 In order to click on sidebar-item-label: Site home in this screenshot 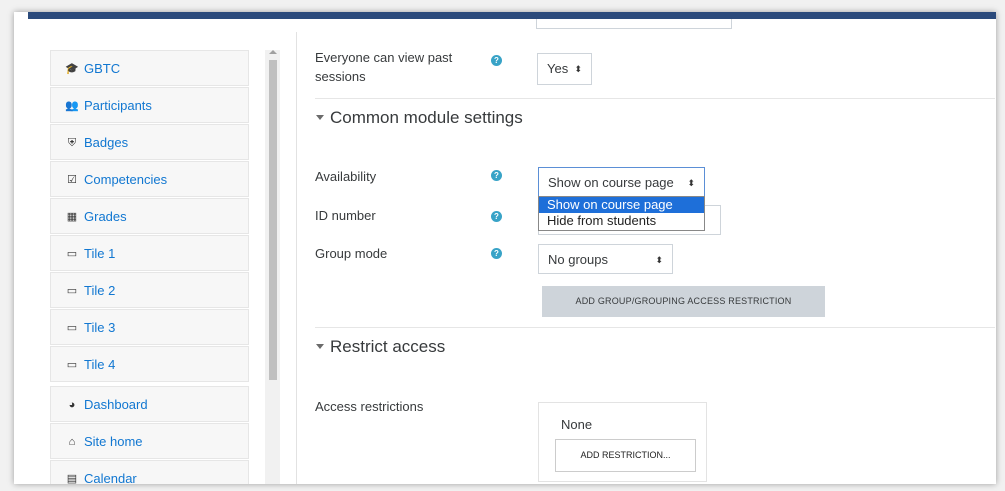, I will do `click(113, 441)`.